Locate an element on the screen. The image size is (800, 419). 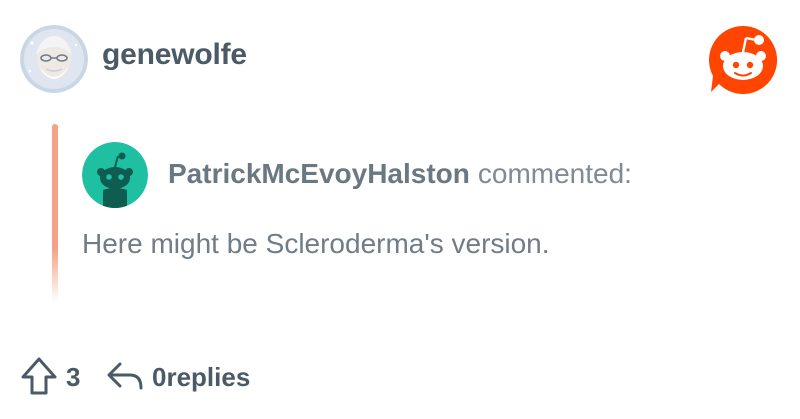
comment-text: Here might be Scleroderma's version. is located at coordinates (316, 243).